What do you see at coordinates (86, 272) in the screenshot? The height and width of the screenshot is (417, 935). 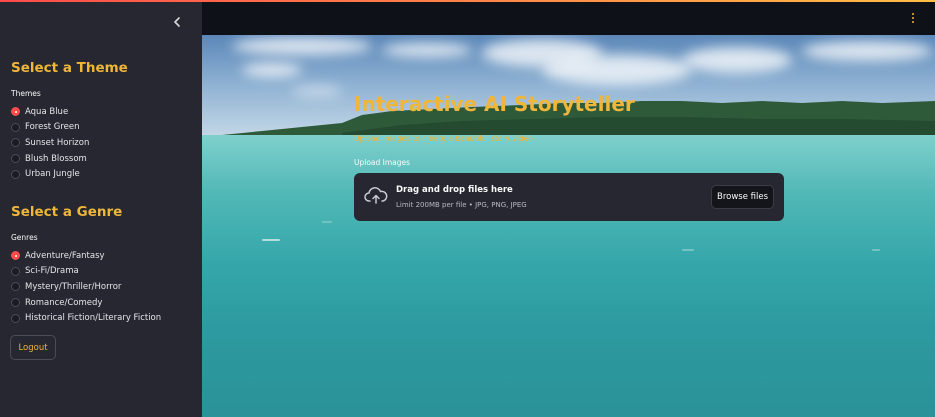 I see `genre-option: Sci-Fi/Drama` at bounding box center [86, 272].